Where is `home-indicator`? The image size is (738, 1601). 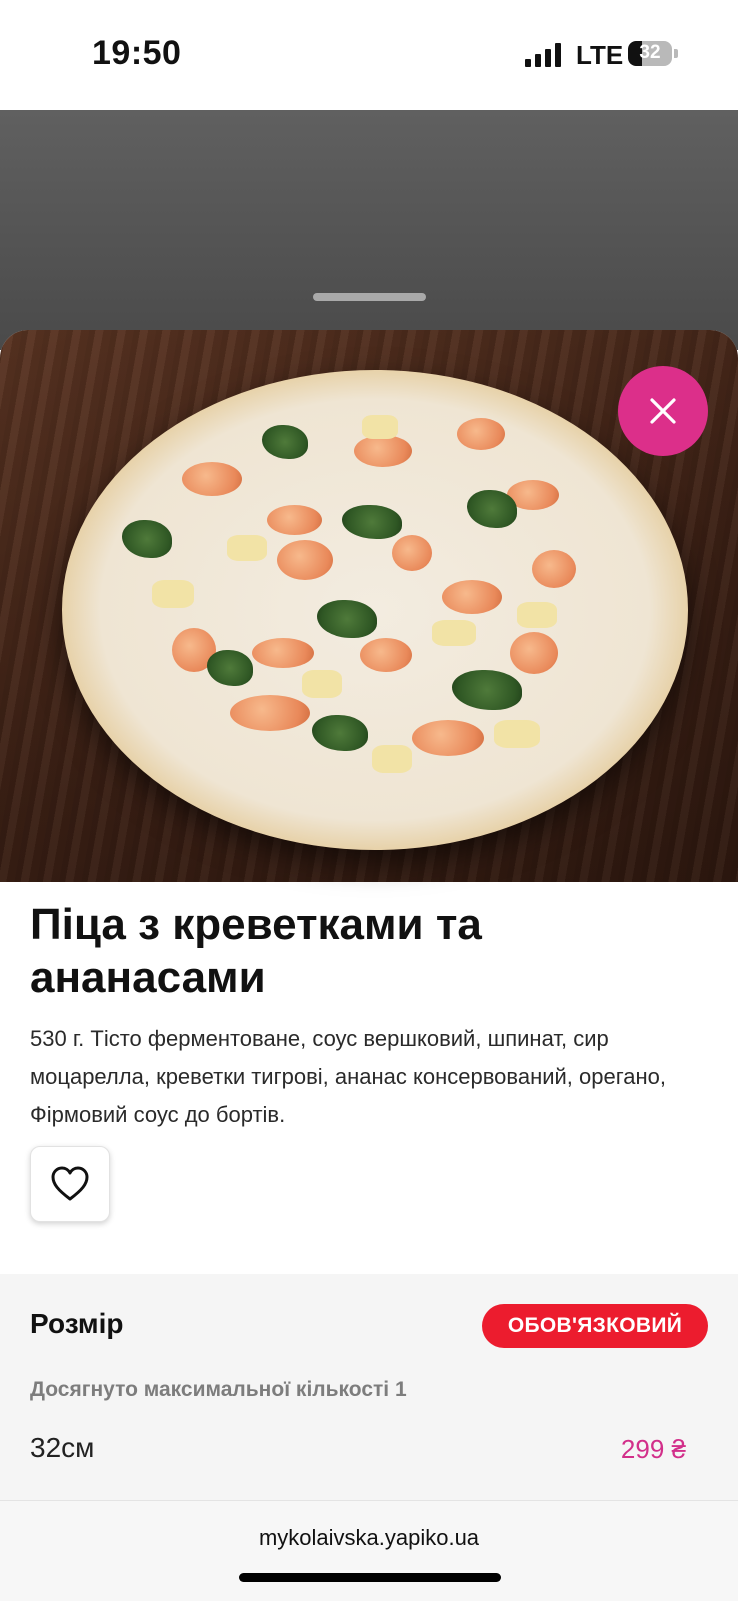 home-indicator is located at coordinates (370, 1577).